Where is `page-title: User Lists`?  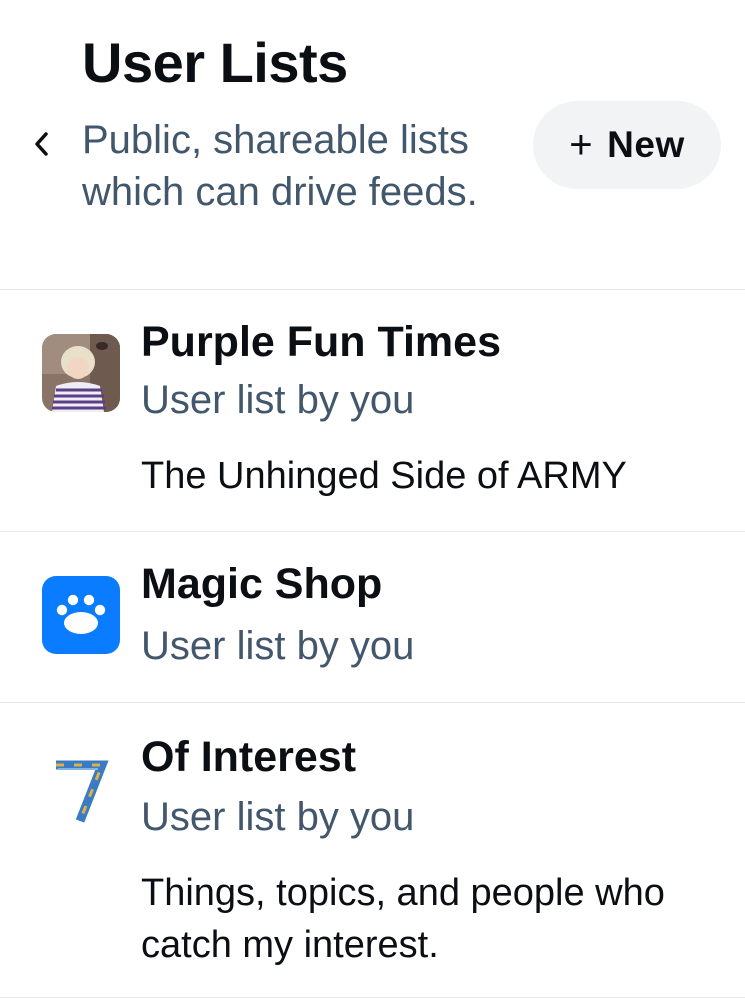 page-title: User Lists is located at coordinates (215, 62).